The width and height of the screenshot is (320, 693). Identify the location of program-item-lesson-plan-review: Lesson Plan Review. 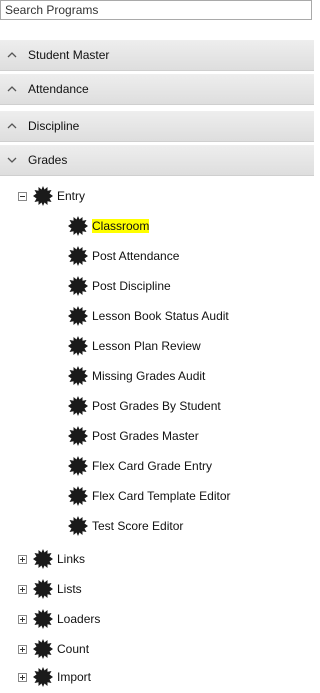
(134, 346).